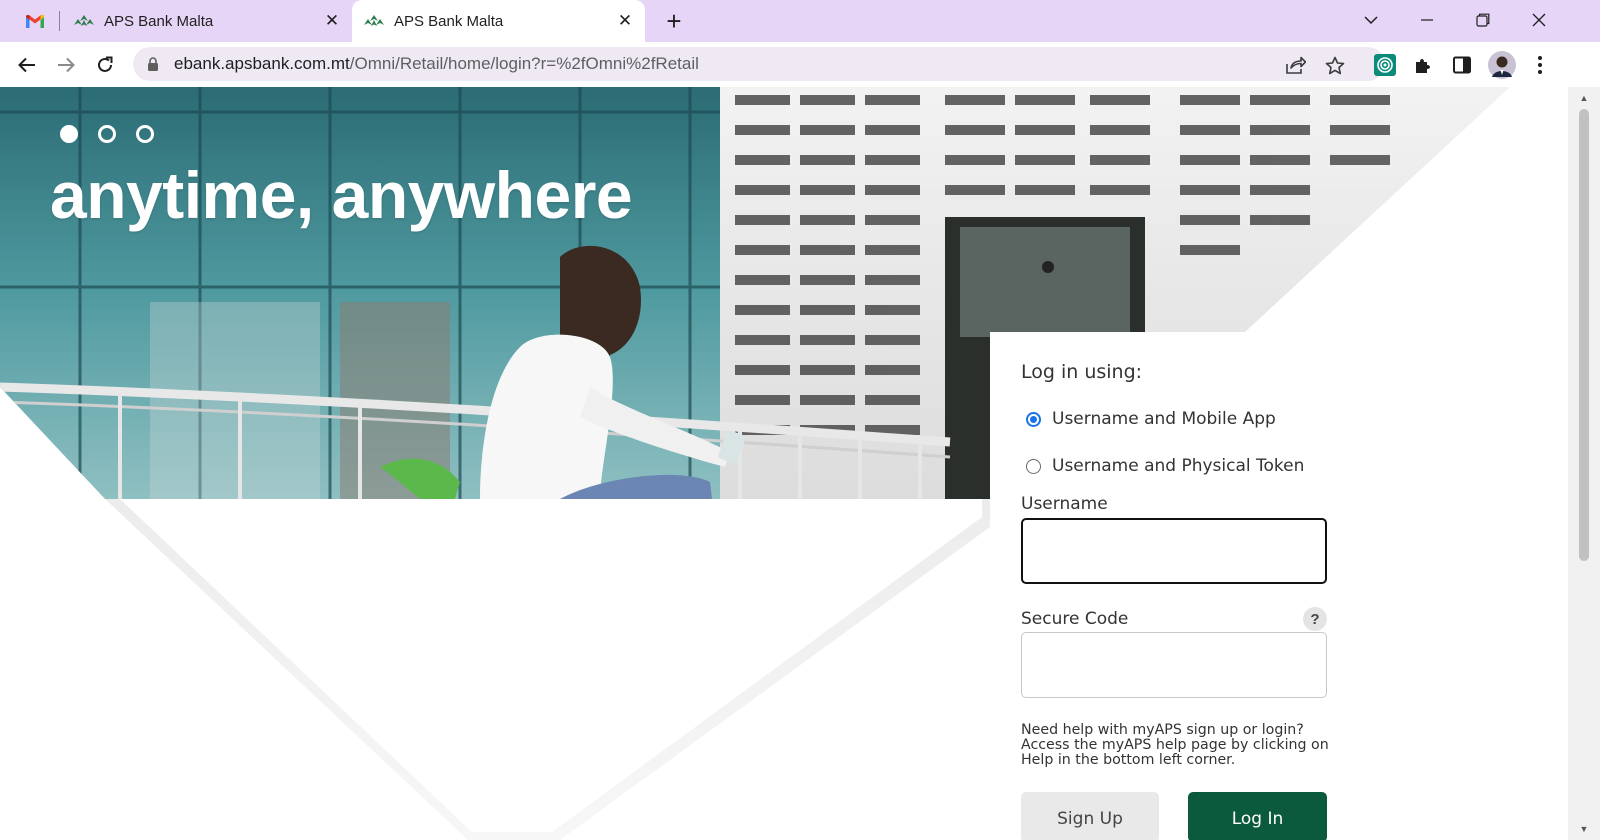 The image size is (1600, 840). What do you see at coordinates (1539, 20) in the screenshot?
I see `close-window-icon` at bounding box center [1539, 20].